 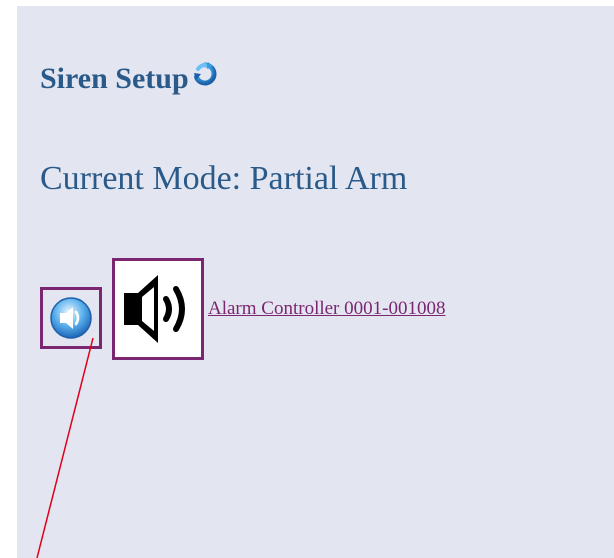 What do you see at coordinates (224, 178) in the screenshot?
I see `current-mode-text: Current Mode: Partial Arm` at bounding box center [224, 178].